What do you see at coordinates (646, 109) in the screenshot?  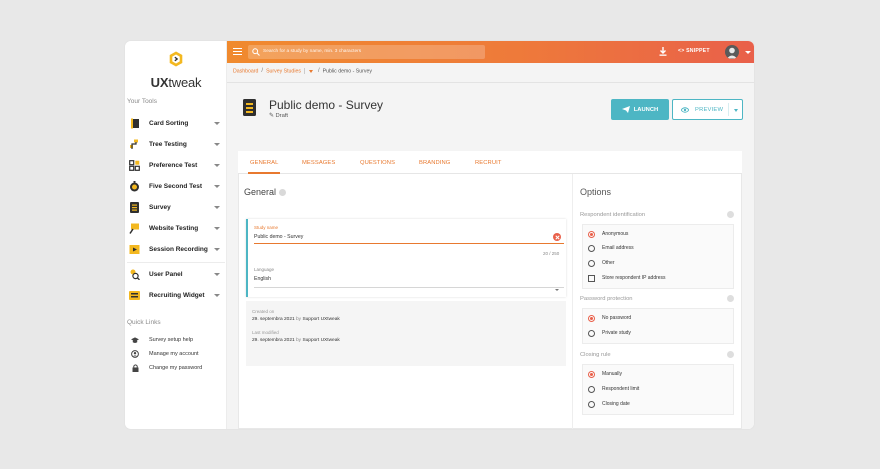 I see `launch-label: LAUNCH` at bounding box center [646, 109].